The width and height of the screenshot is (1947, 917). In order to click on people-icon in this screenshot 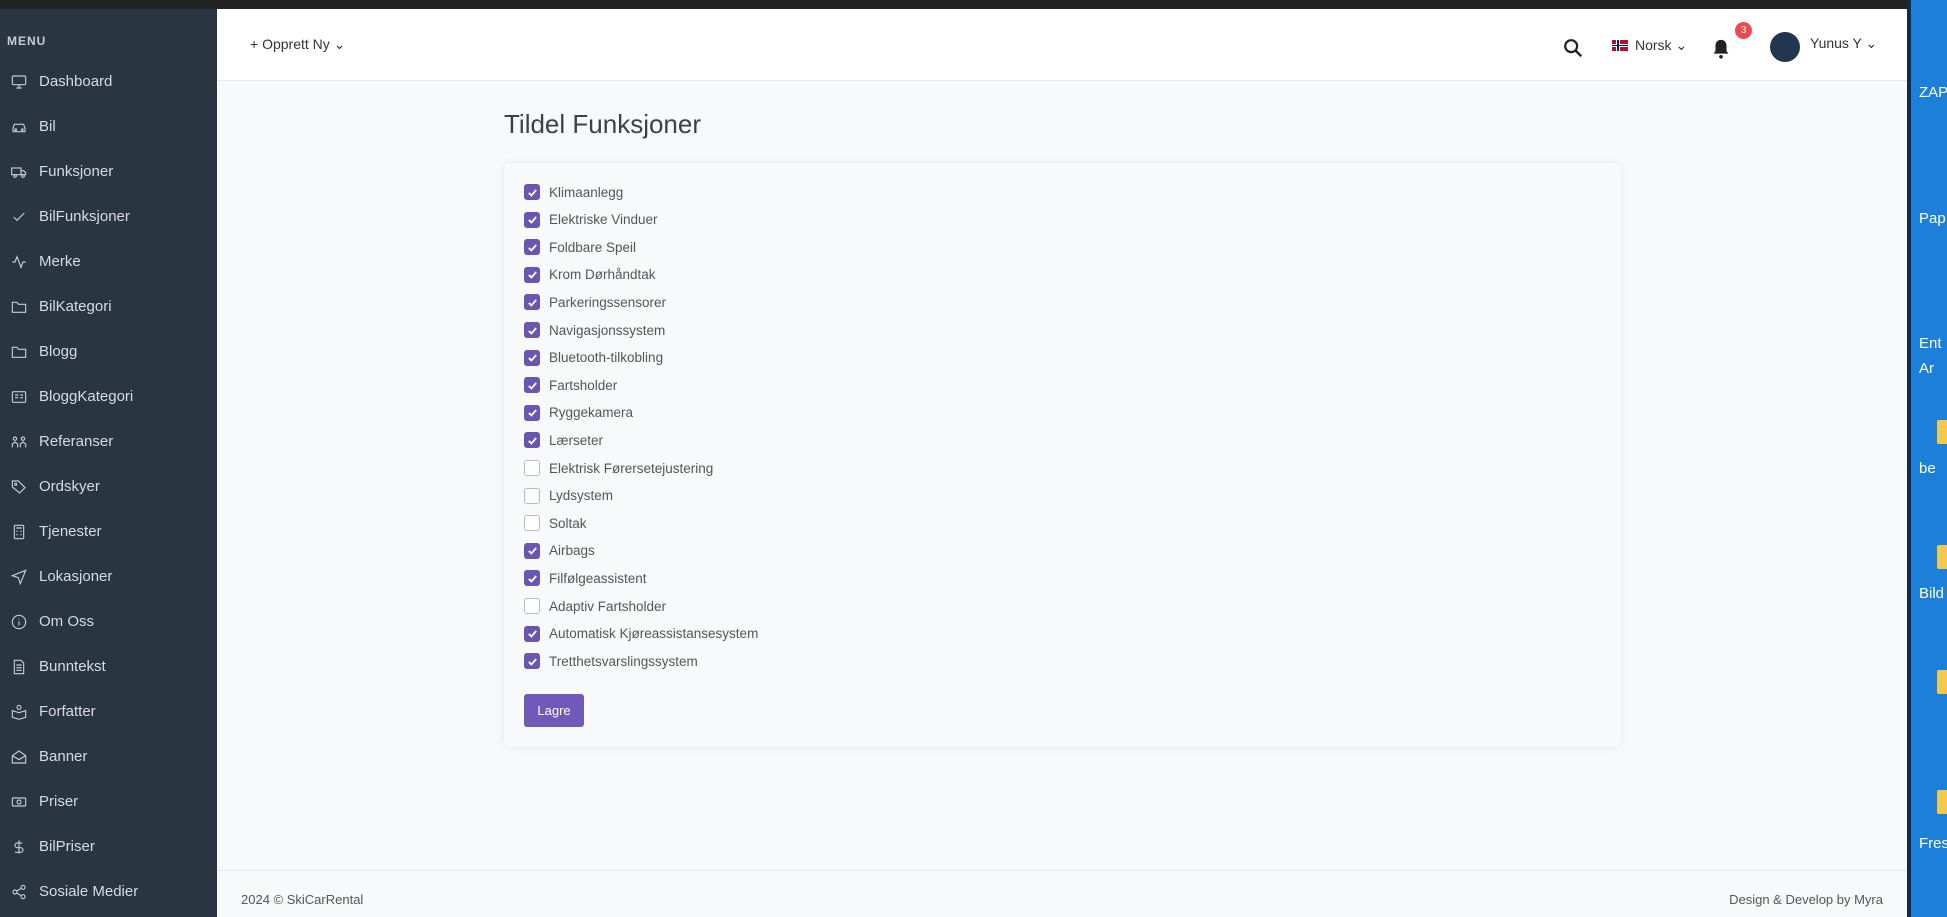, I will do `click(19, 442)`.